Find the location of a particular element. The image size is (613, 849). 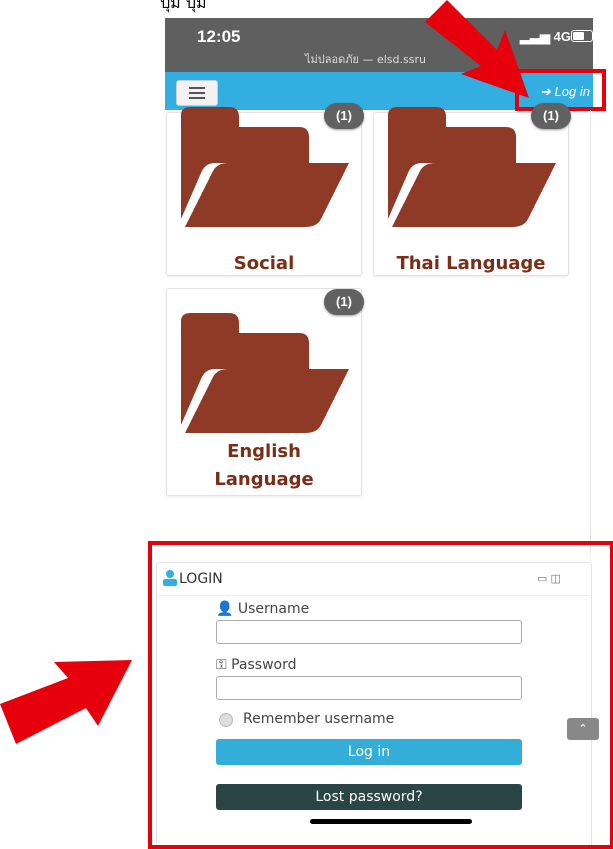

folder-card-thai-language: (1) Thai Language is located at coordinates (472, 189).